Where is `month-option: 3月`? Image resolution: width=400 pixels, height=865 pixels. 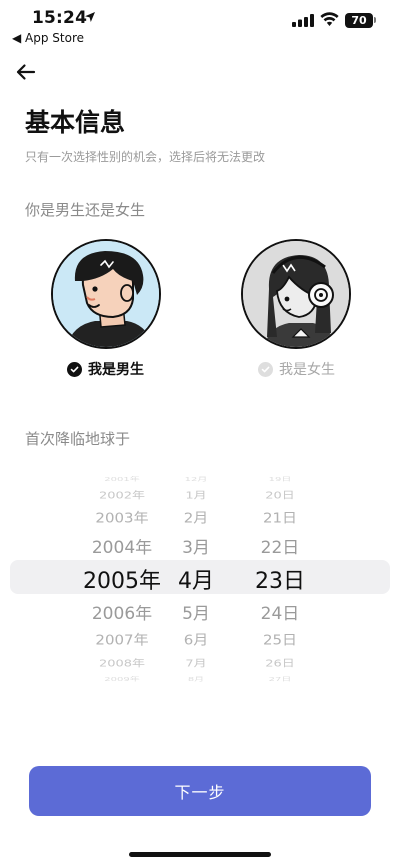 month-option: 3月 is located at coordinates (196, 546).